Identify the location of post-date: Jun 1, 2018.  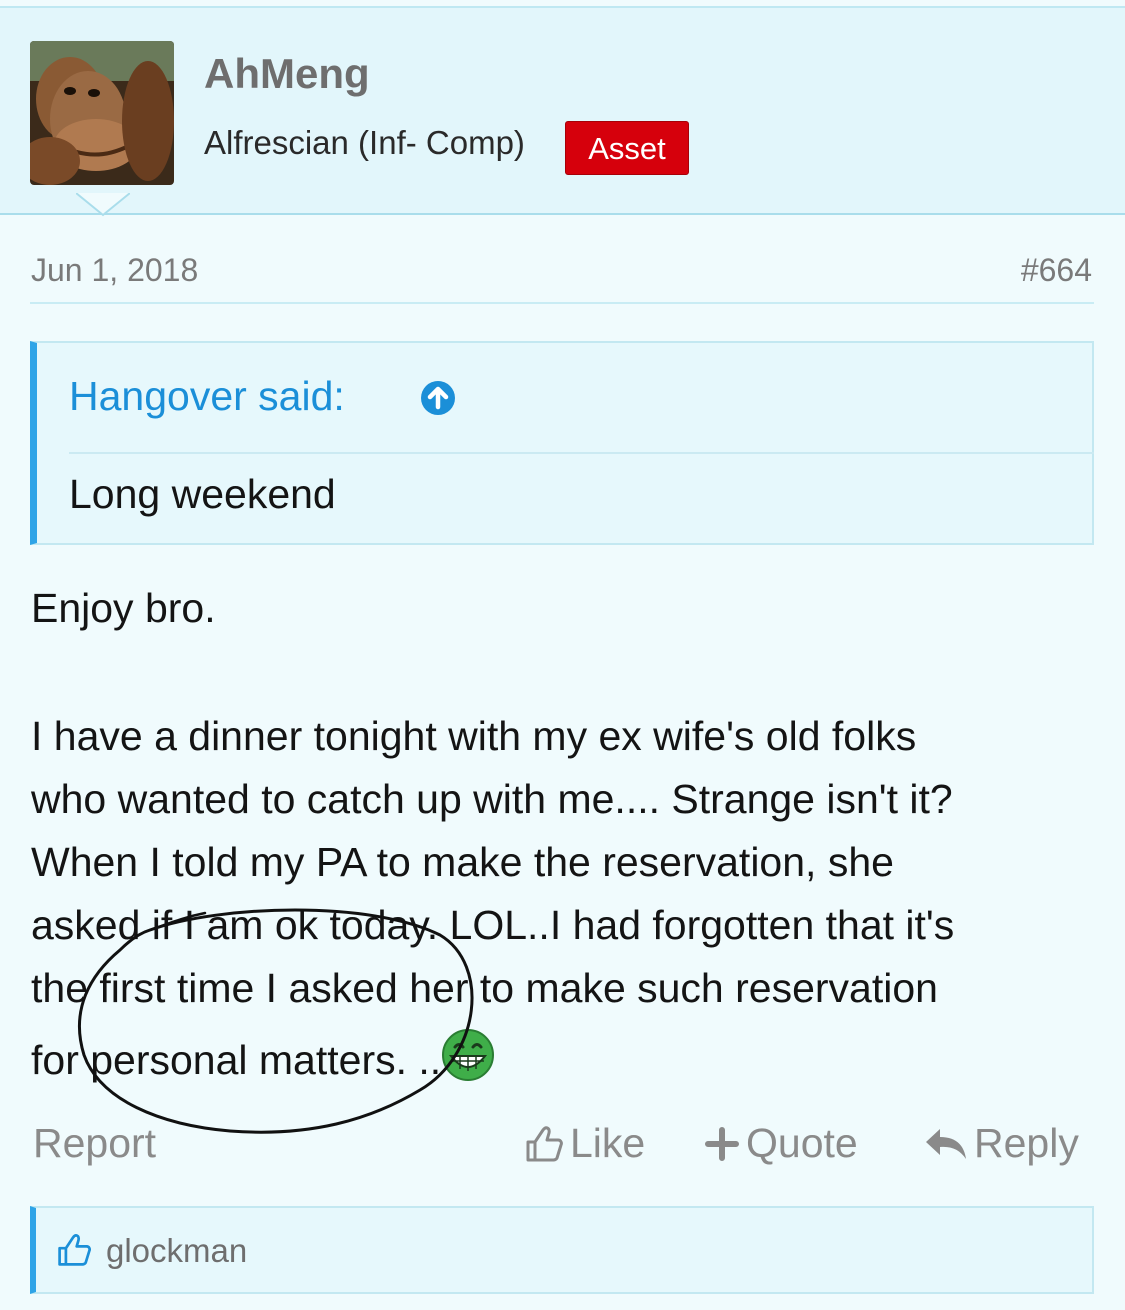
(114, 270).